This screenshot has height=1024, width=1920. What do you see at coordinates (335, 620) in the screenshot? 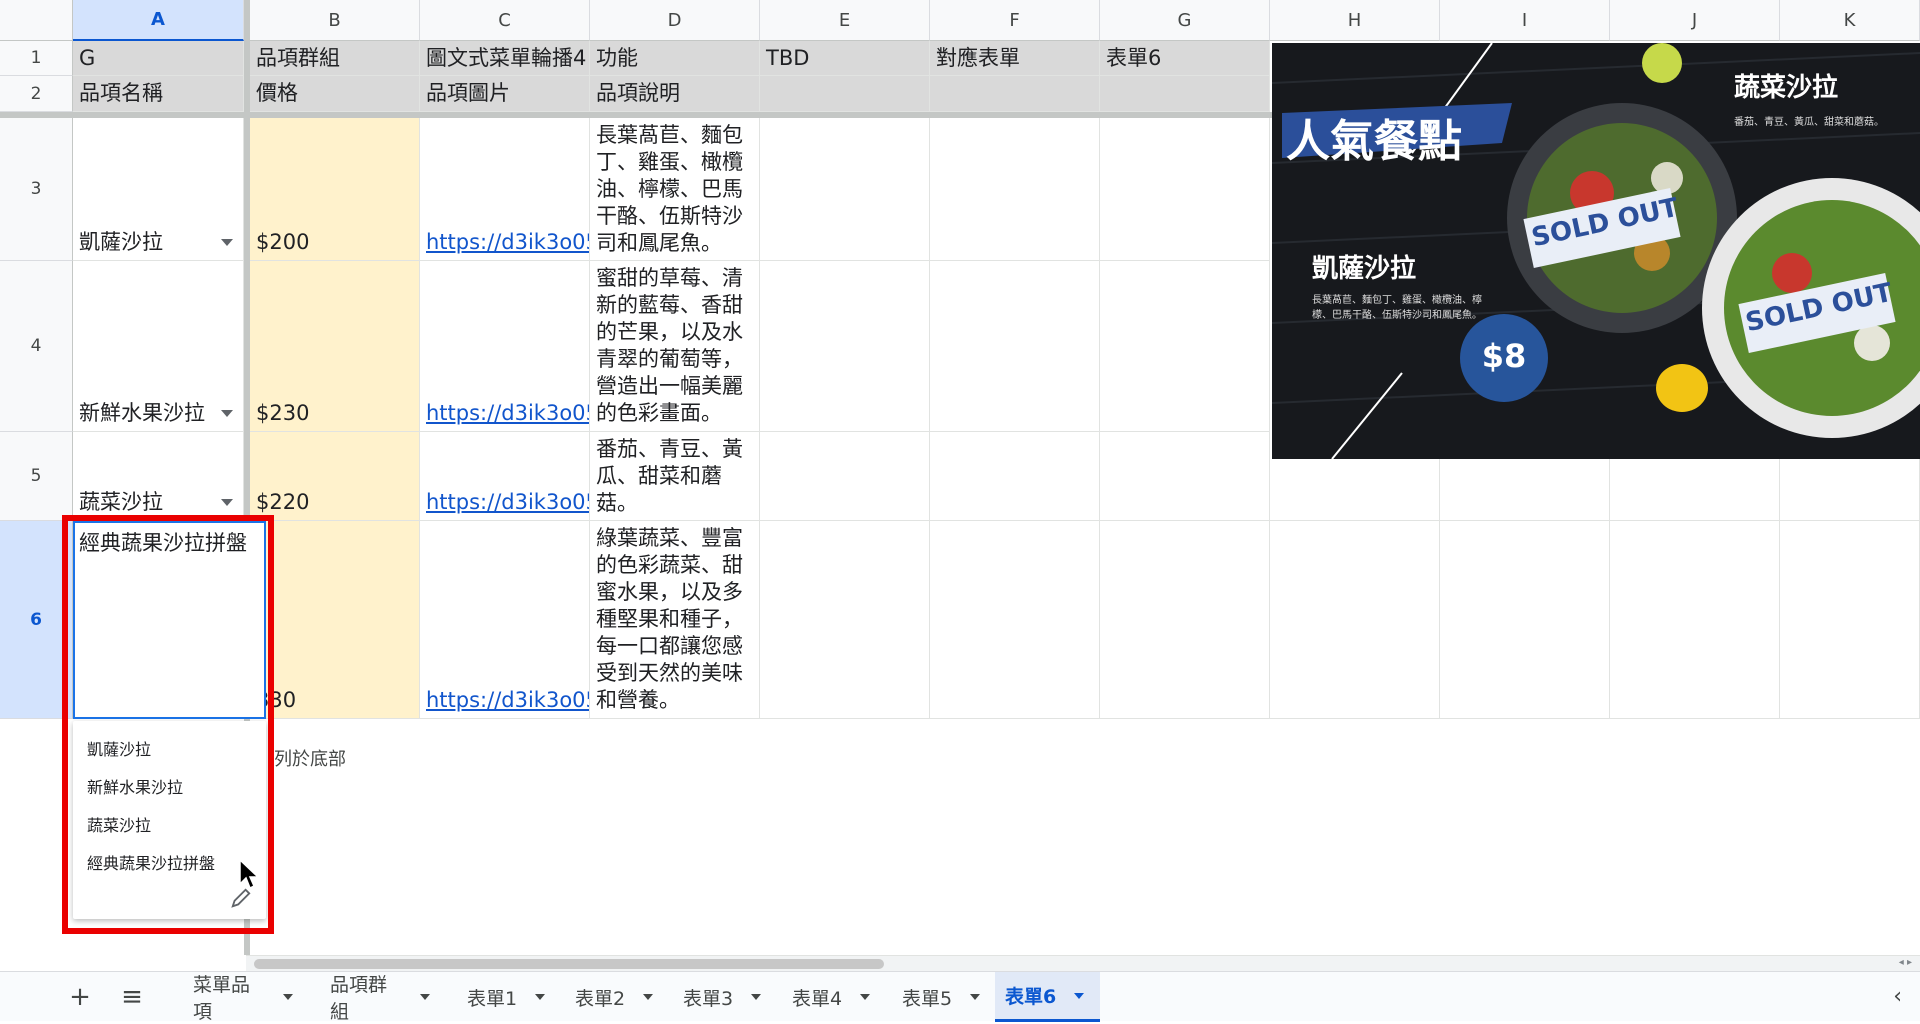
I see `cell-b6: 330` at bounding box center [335, 620].